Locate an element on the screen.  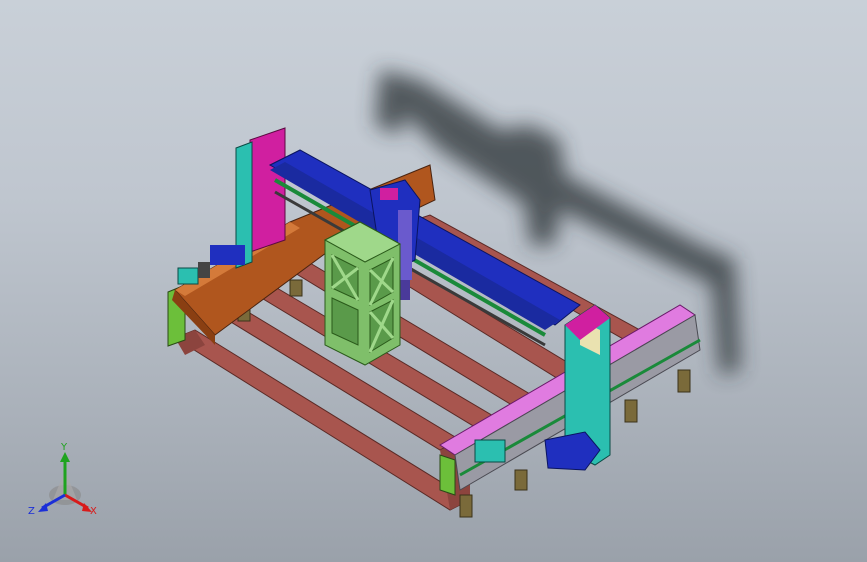
z-axis-label: Z is located at coordinates (31, 511).